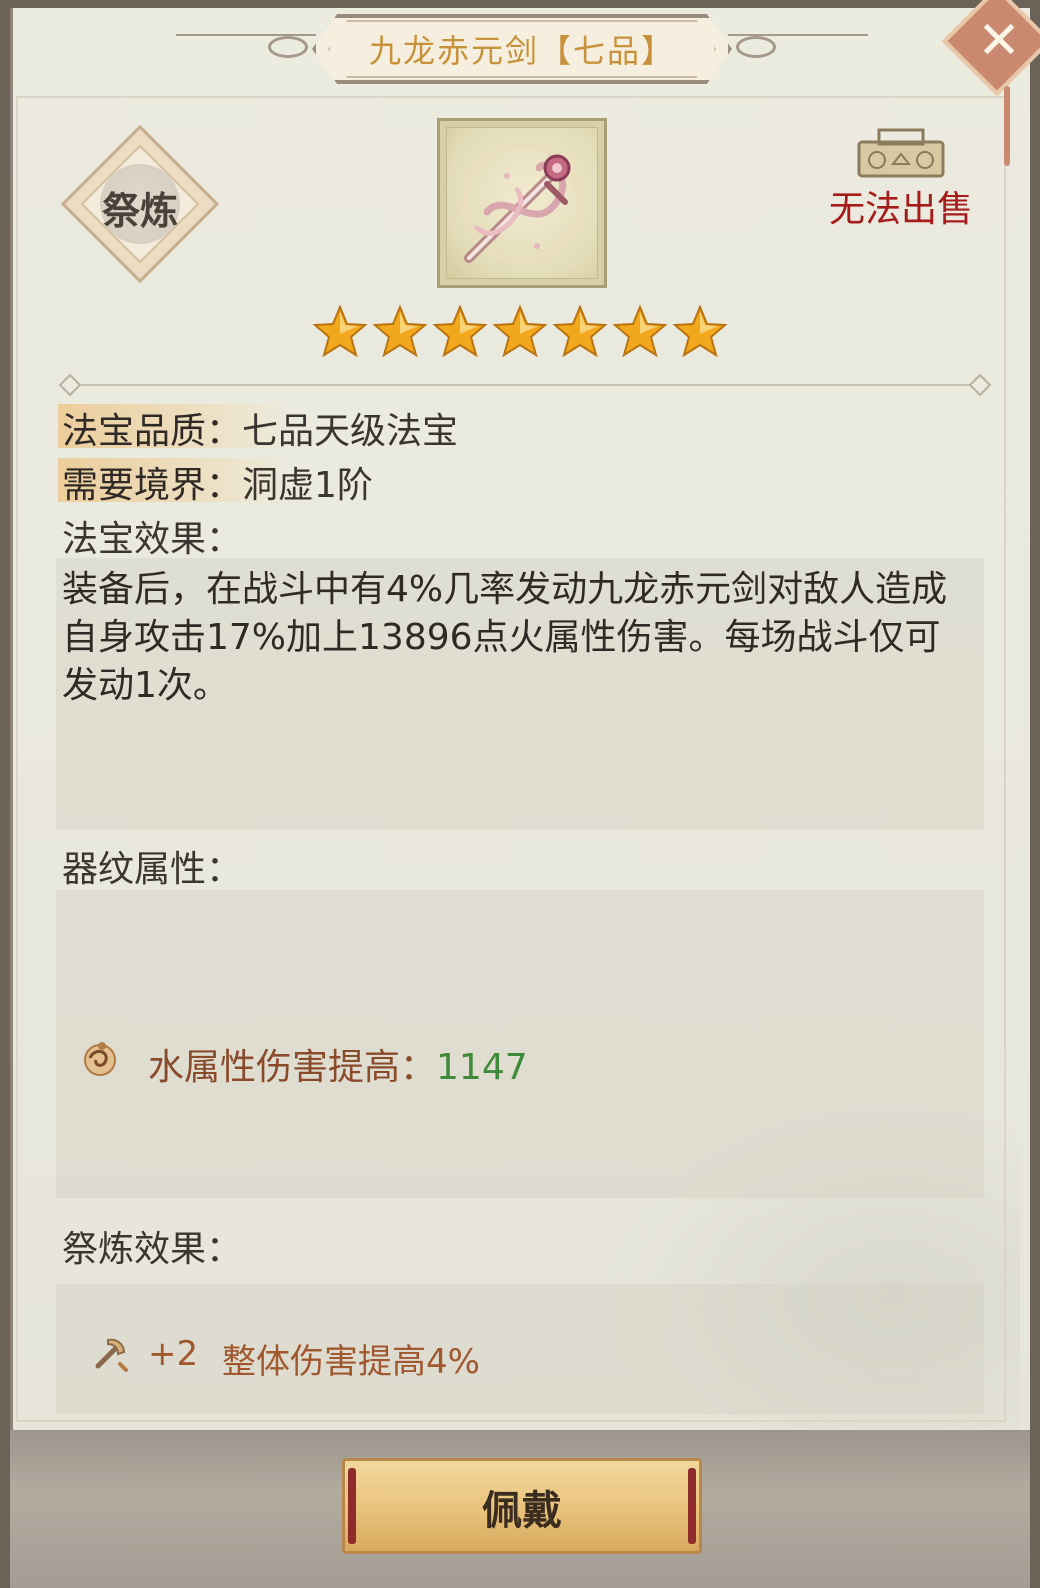 This screenshot has height=1588, width=1040. I want to click on water-element-icon, so click(100, 1058).